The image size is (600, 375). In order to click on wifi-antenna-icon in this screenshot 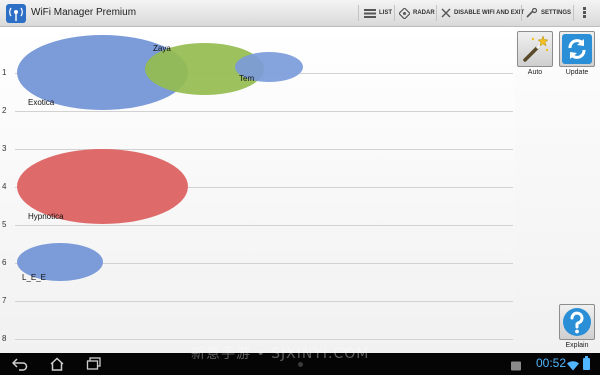, I will do `click(16, 13)`.